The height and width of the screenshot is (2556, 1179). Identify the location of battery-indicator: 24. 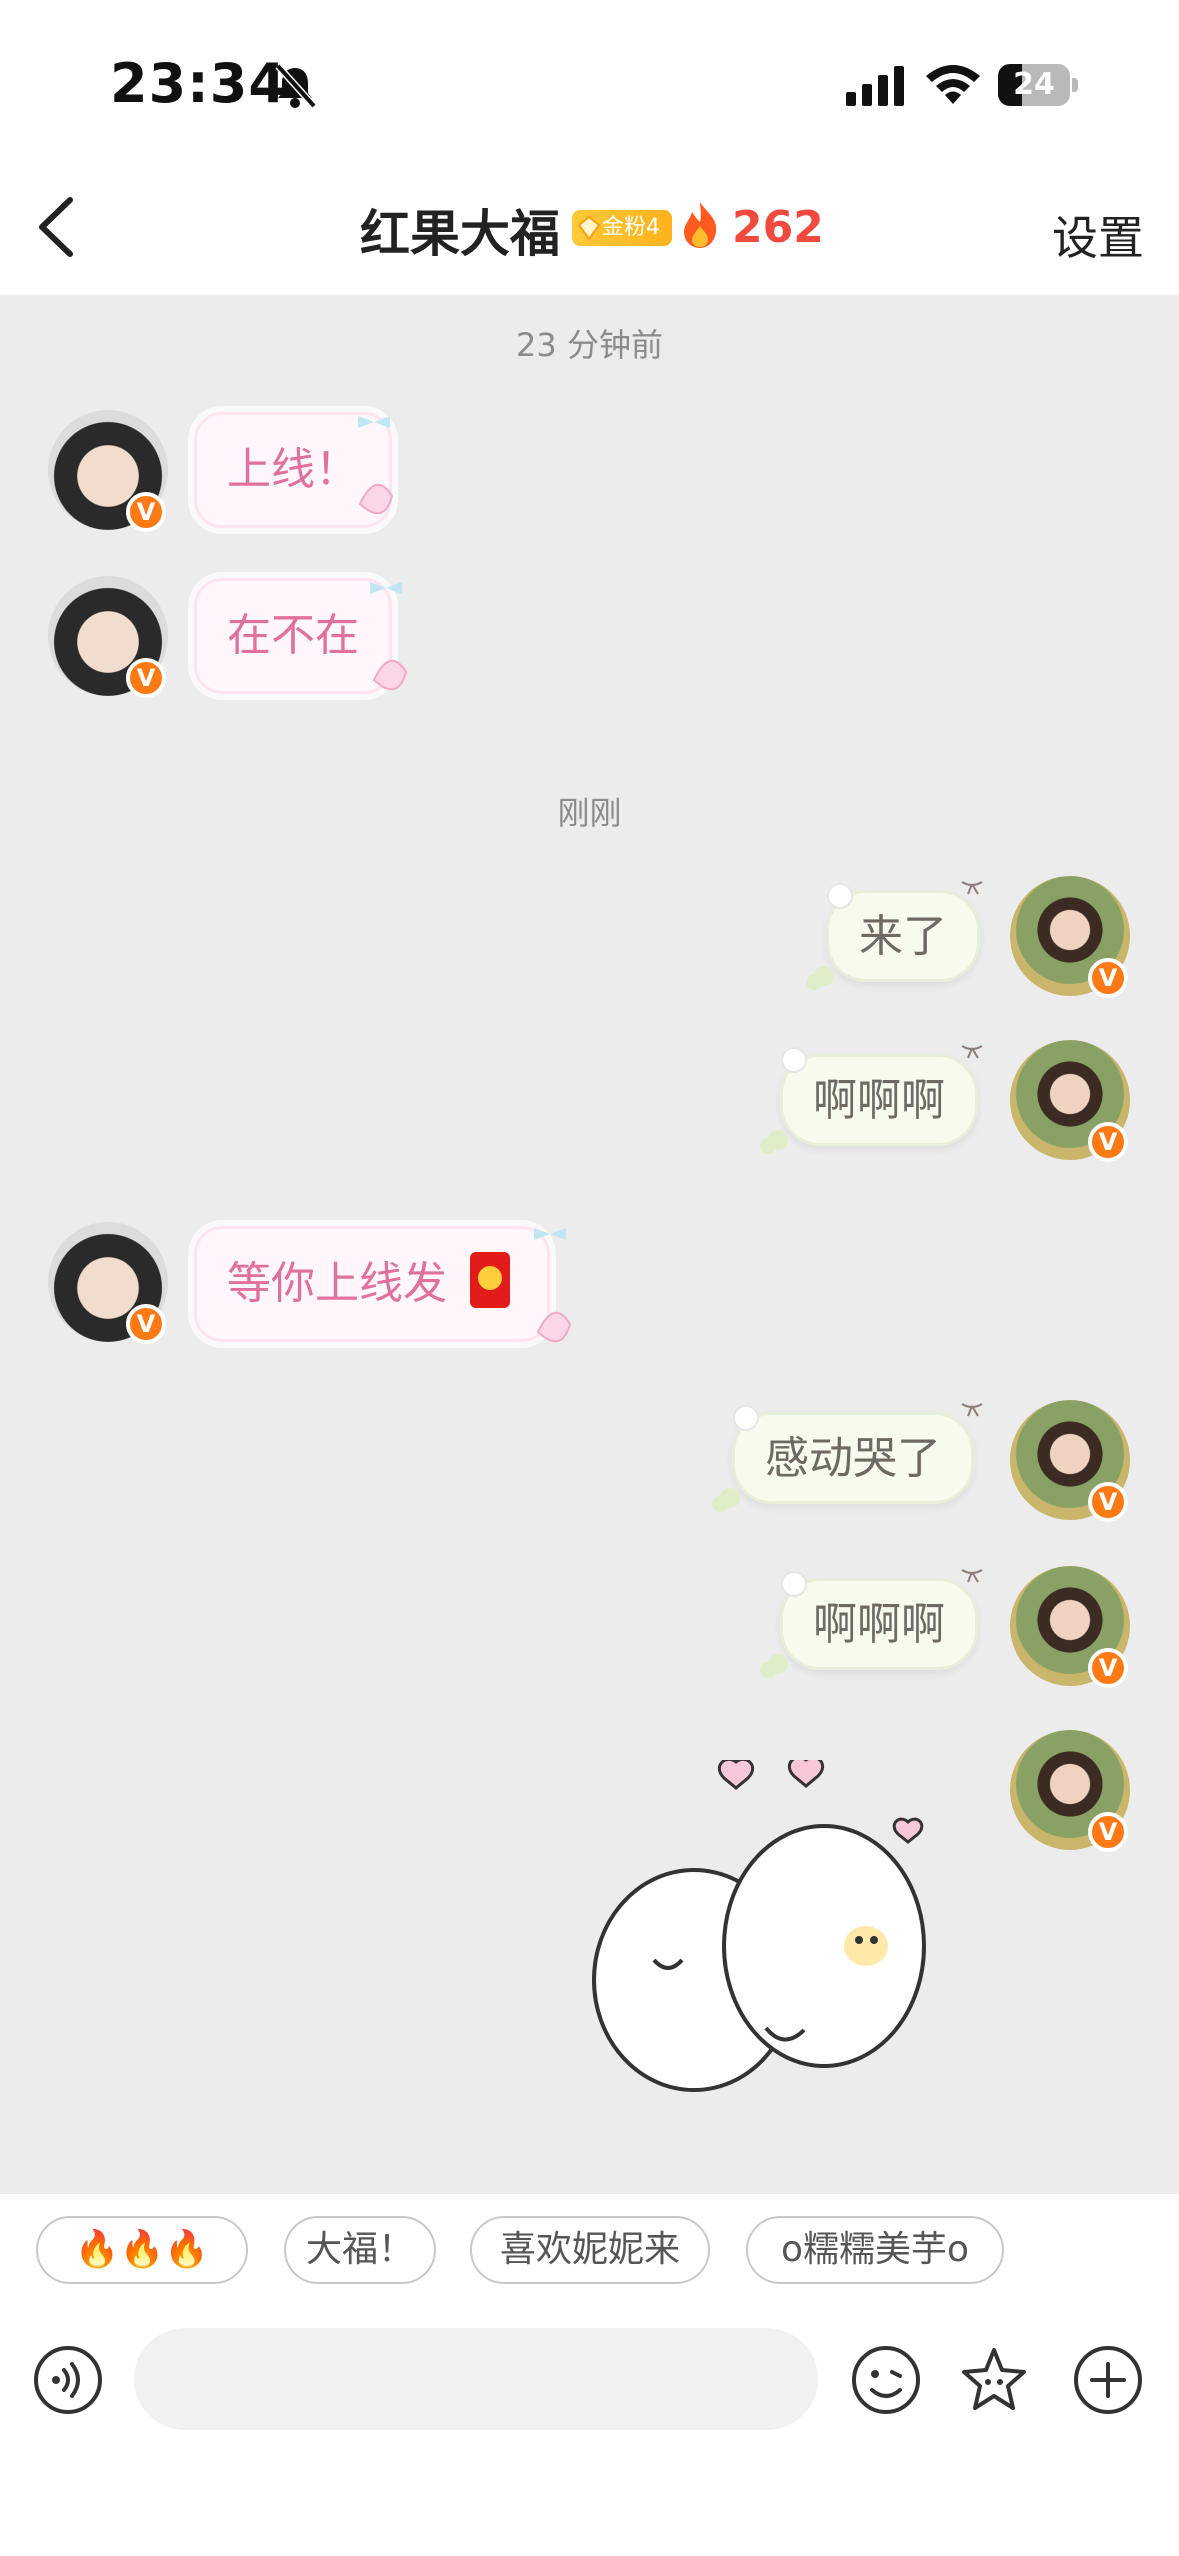
(1038, 85).